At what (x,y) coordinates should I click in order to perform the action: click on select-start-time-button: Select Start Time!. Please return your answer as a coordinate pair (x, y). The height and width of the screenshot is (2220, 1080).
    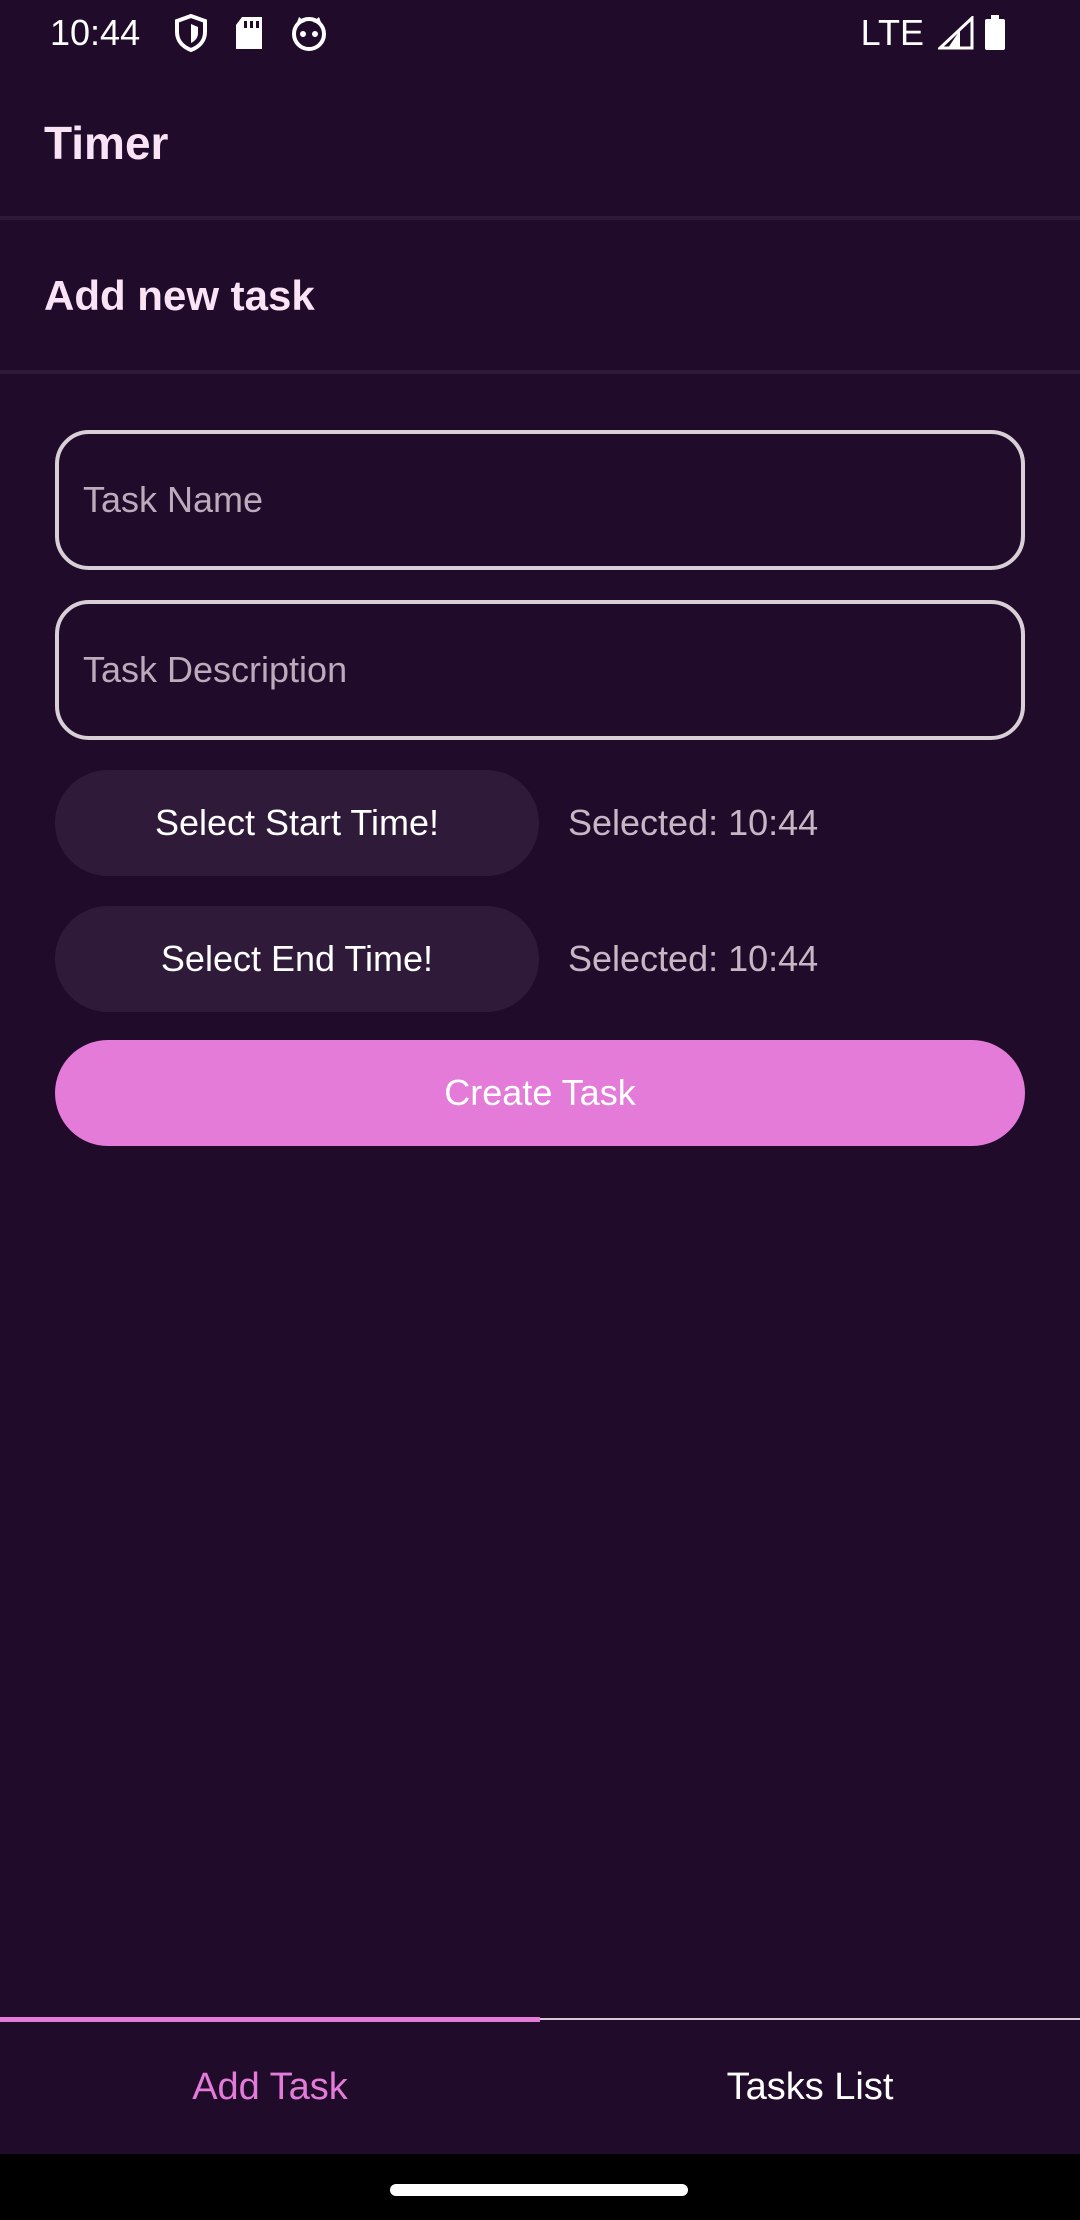
    Looking at the image, I should click on (297, 823).